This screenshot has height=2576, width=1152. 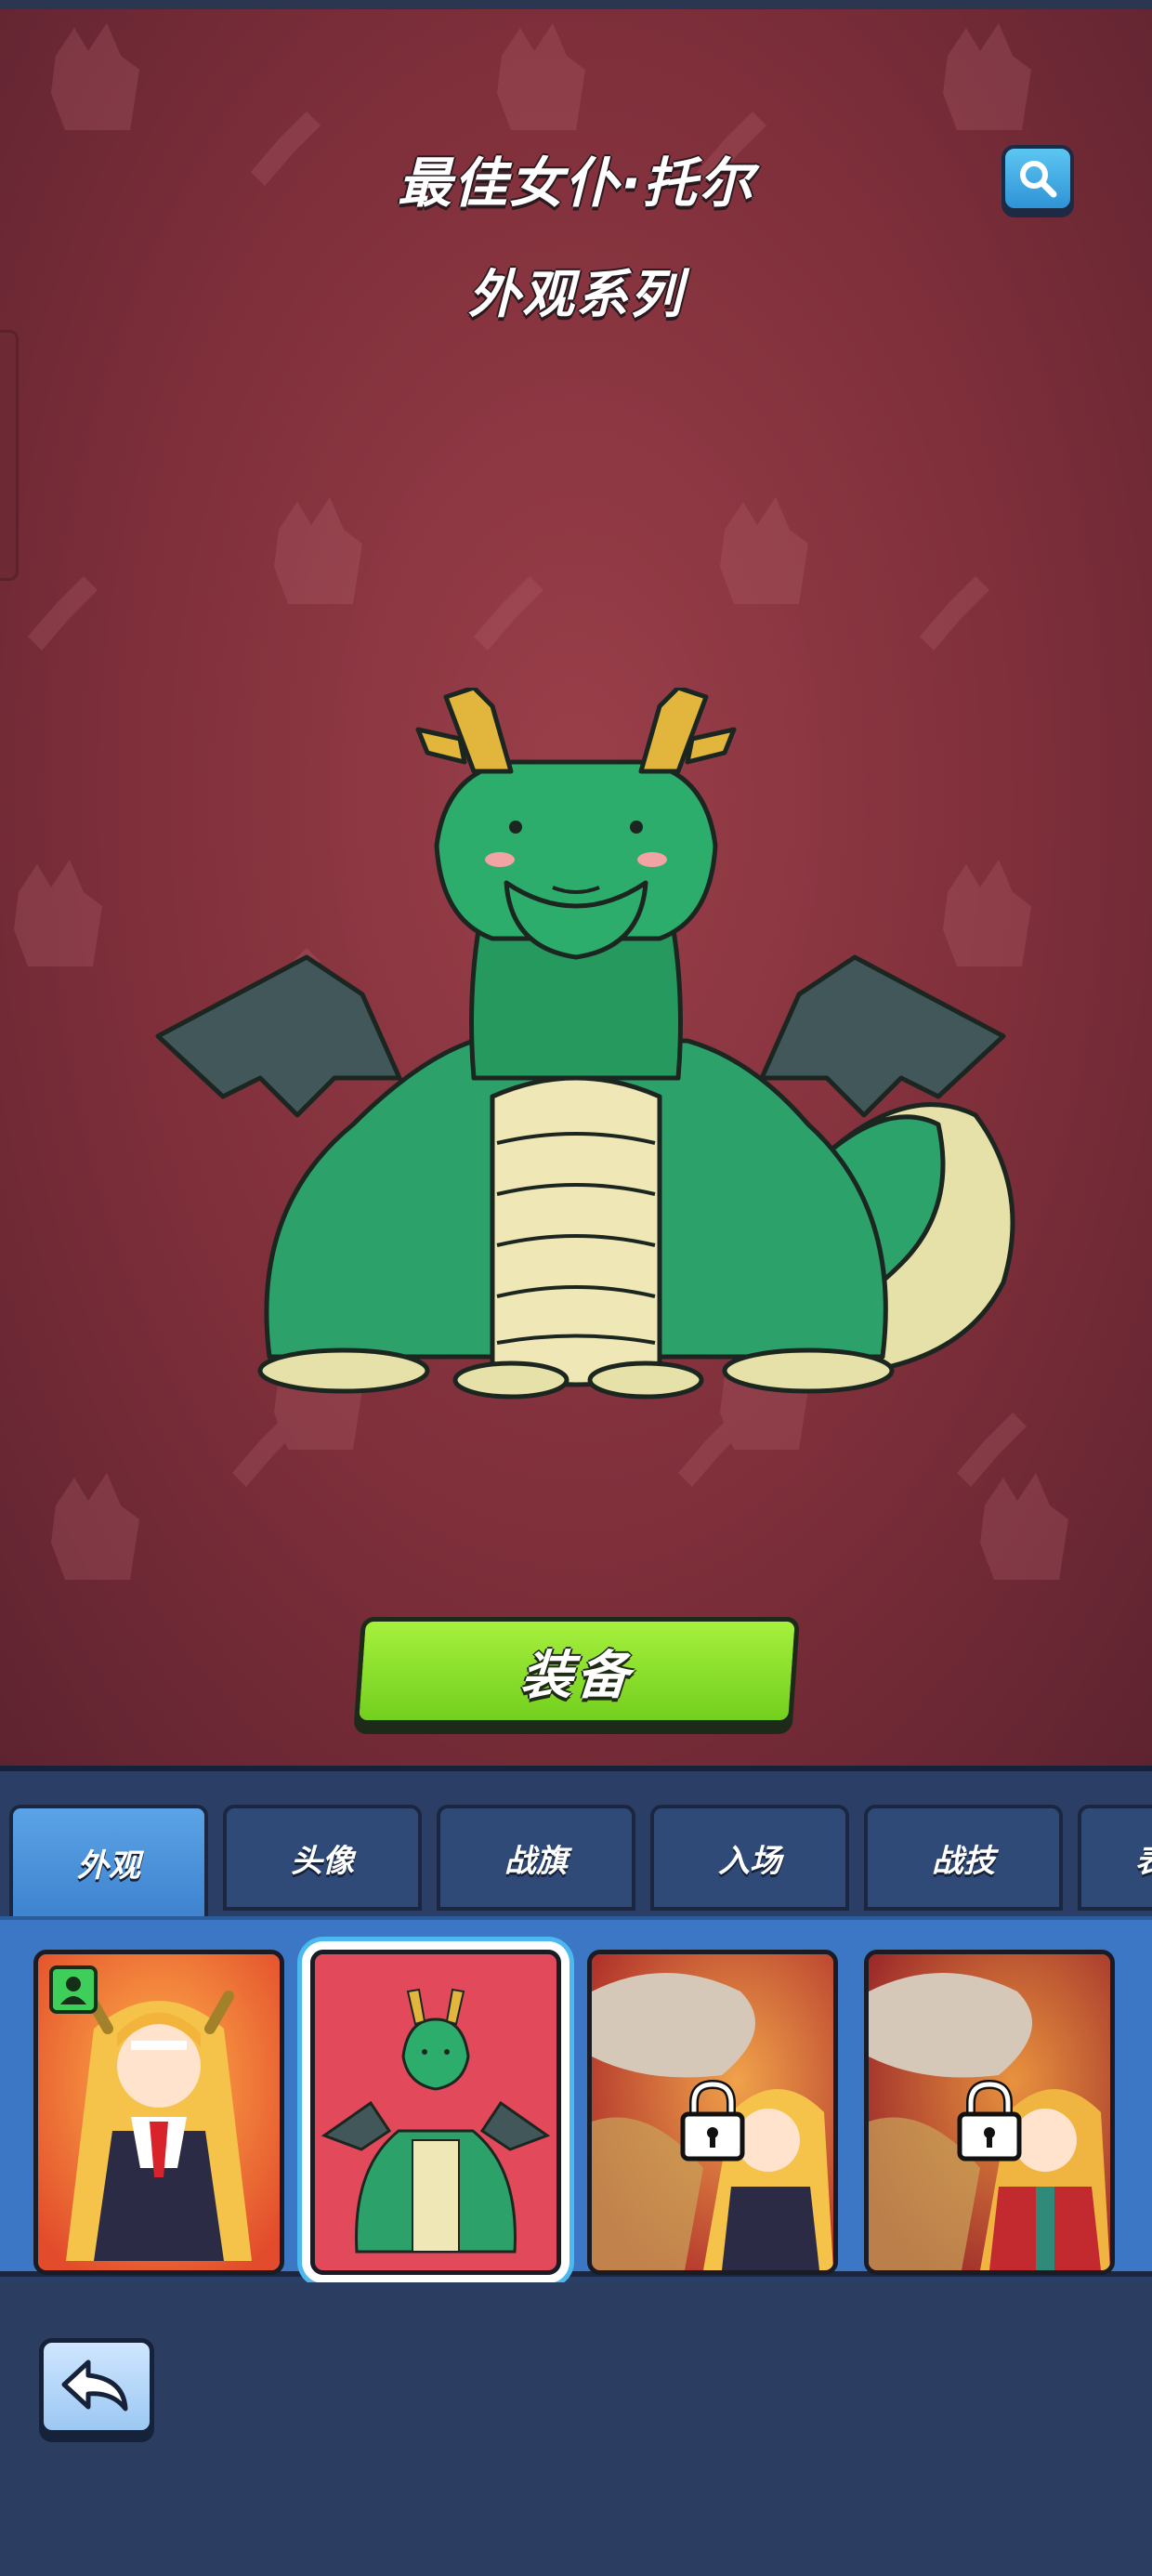 What do you see at coordinates (749, 1861) in the screenshot?
I see `tab-label: 入场` at bounding box center [749, 1861].